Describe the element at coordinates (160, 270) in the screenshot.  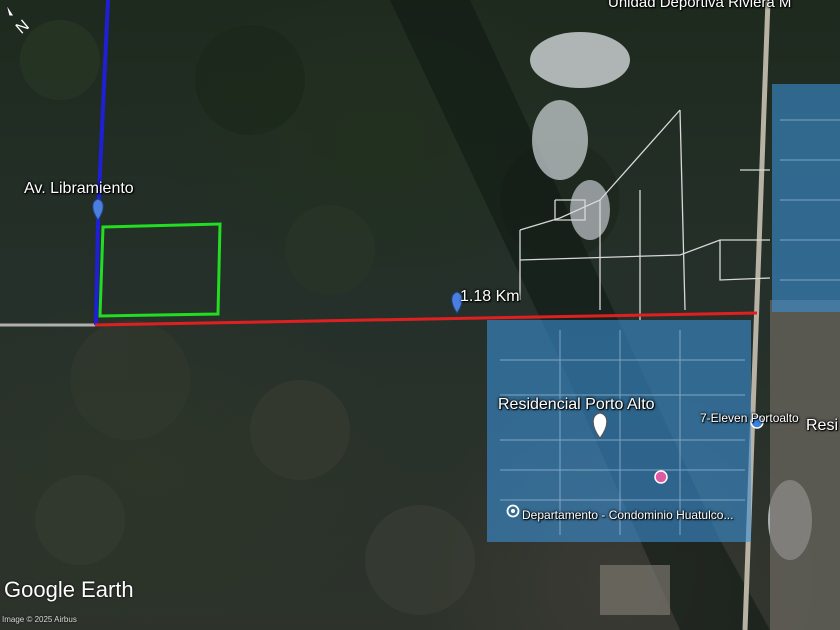
I see `parcel-outline` at that location.